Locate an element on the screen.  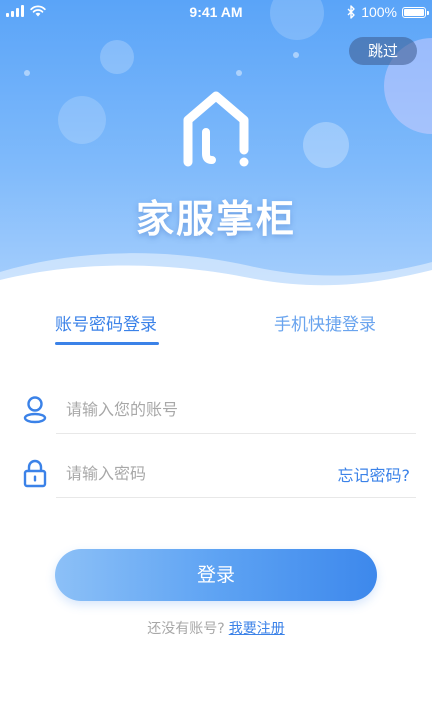
password-field-row: 忘记密码? is located at coordinates (216, 473).